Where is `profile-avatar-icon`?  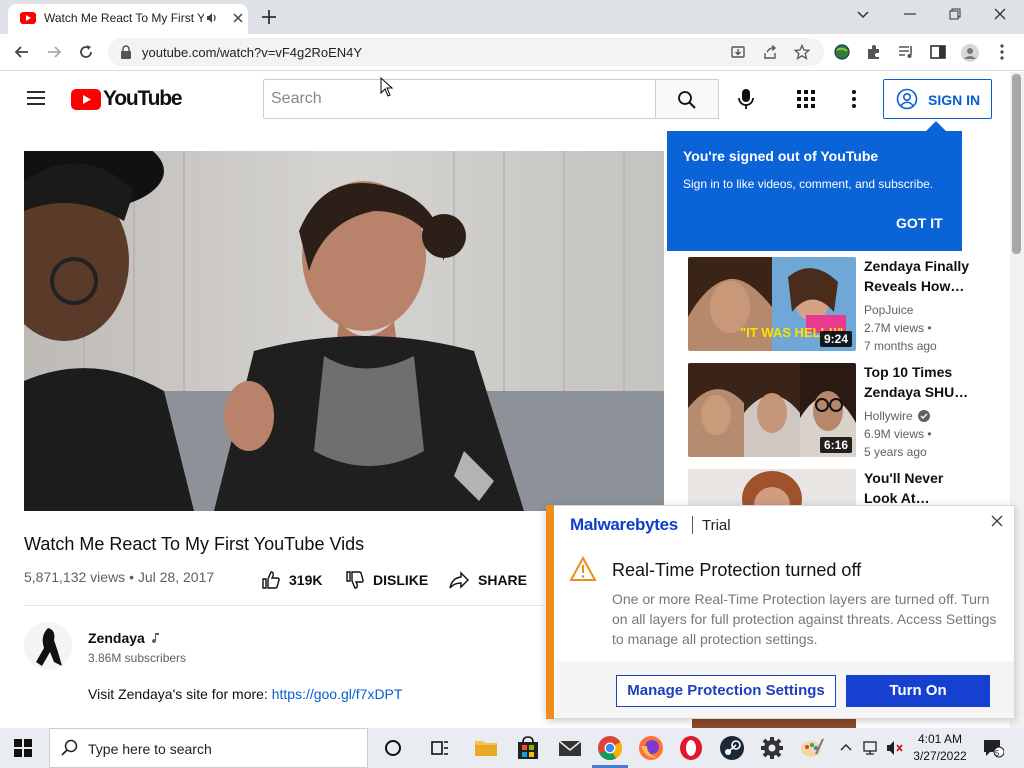 profile-avatar-icon is located at coordinates (970, 53).